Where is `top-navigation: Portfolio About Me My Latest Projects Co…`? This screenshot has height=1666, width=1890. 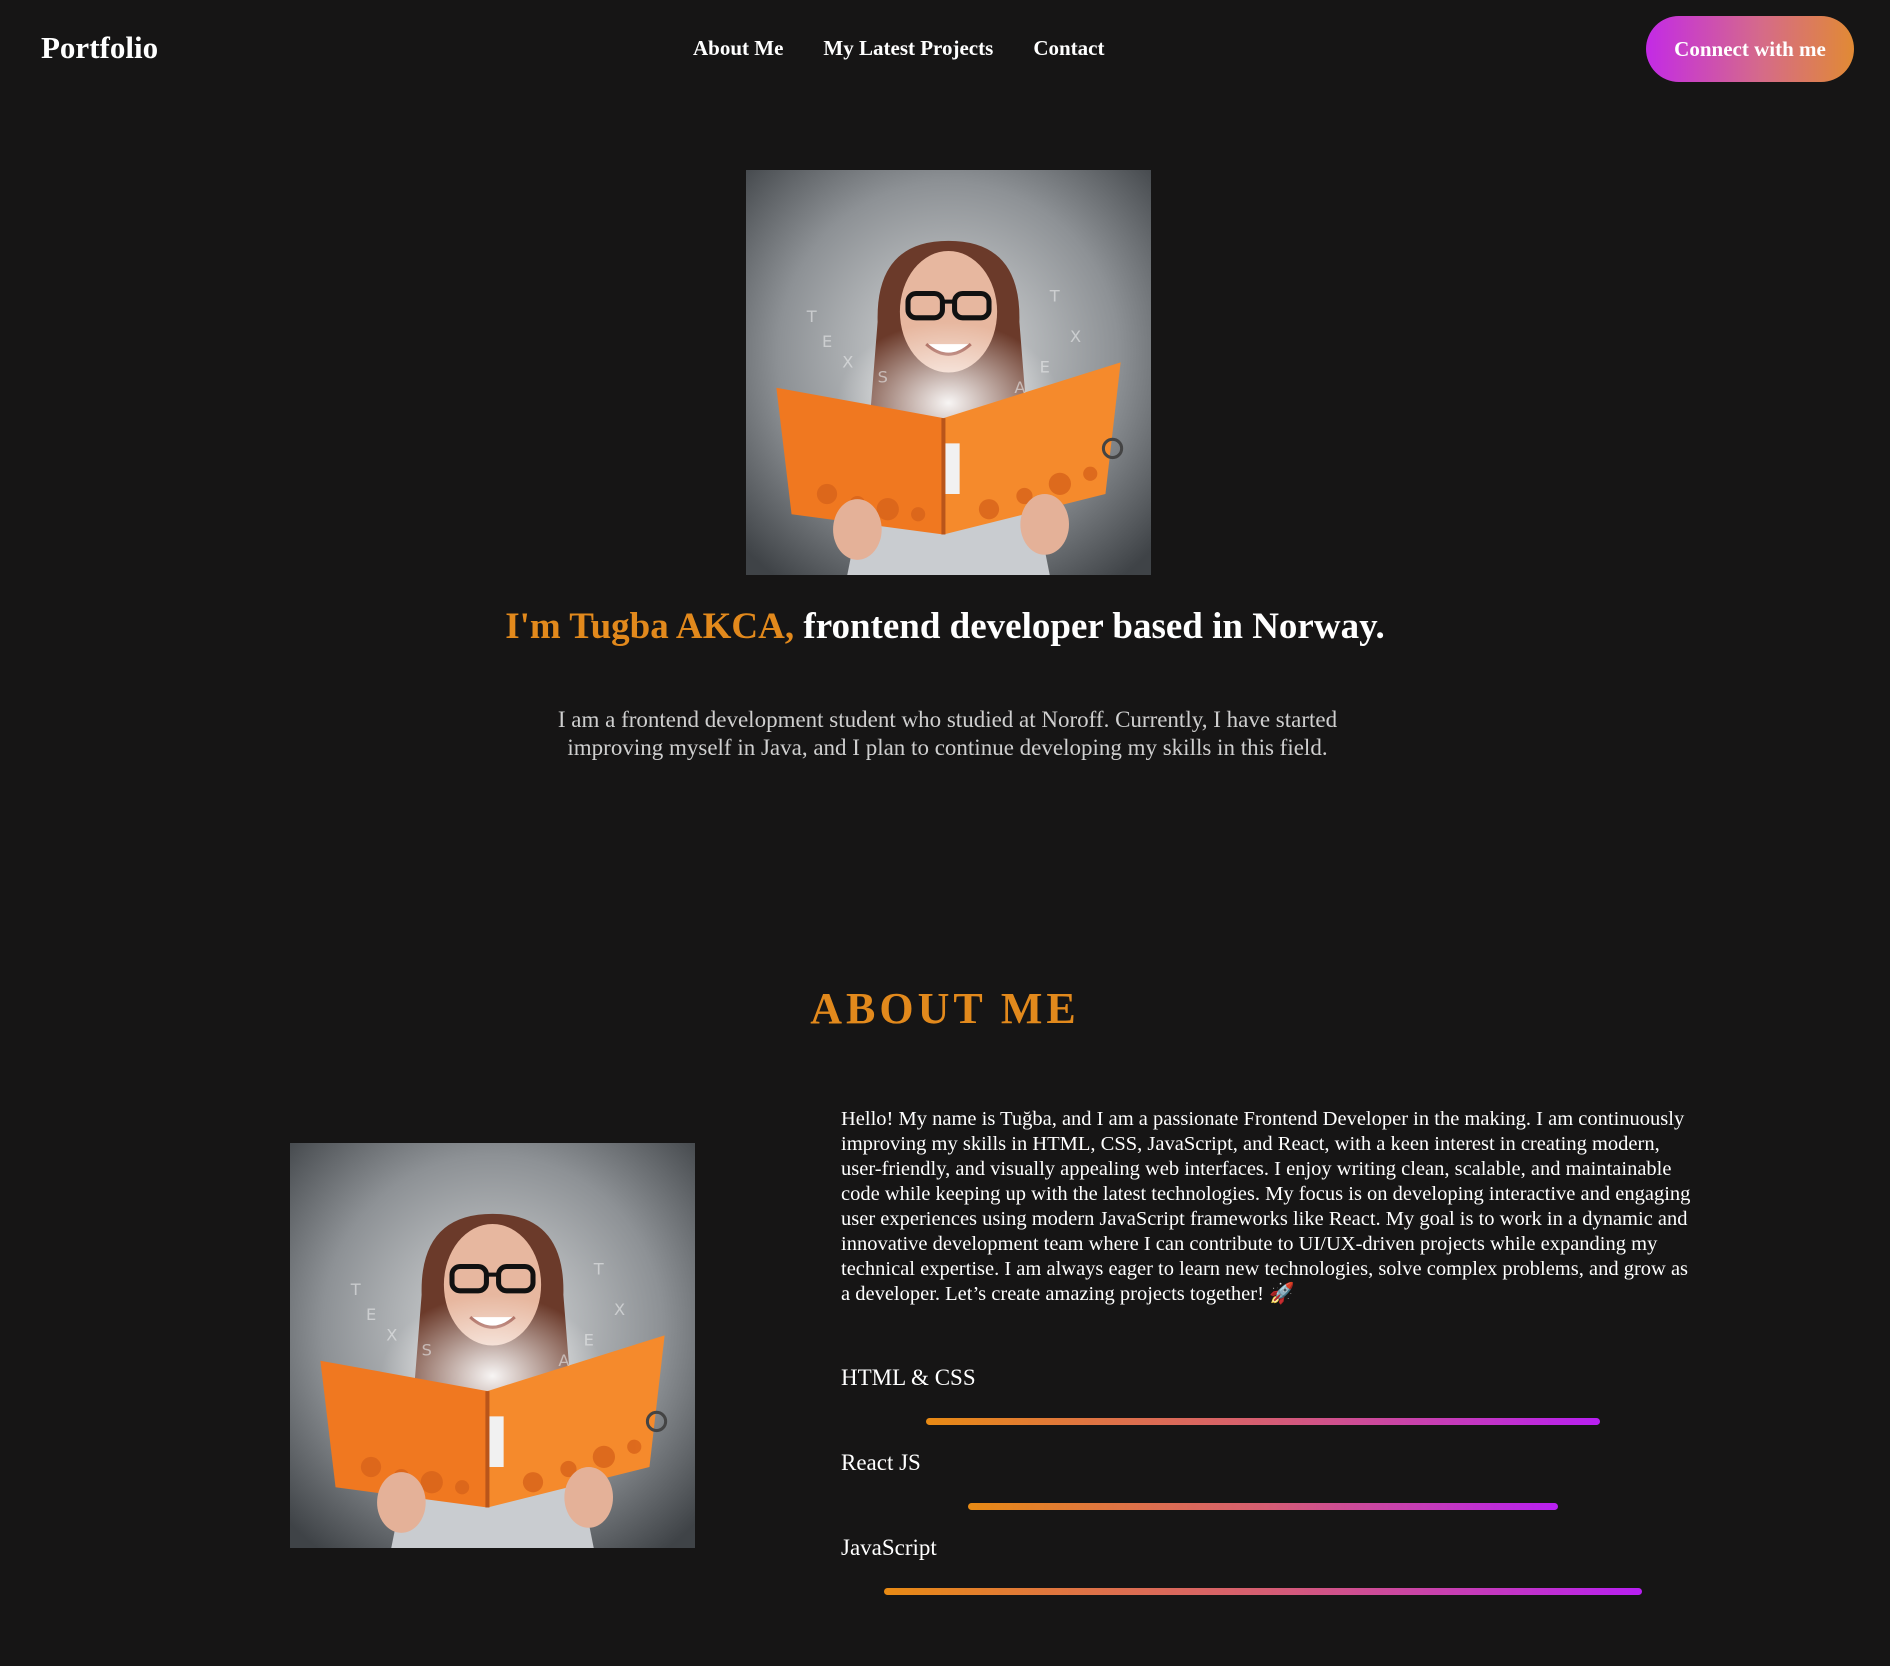 top-navigation: Portfolio About Me My Latest Projects Co… is located at coordinates (945, 49).